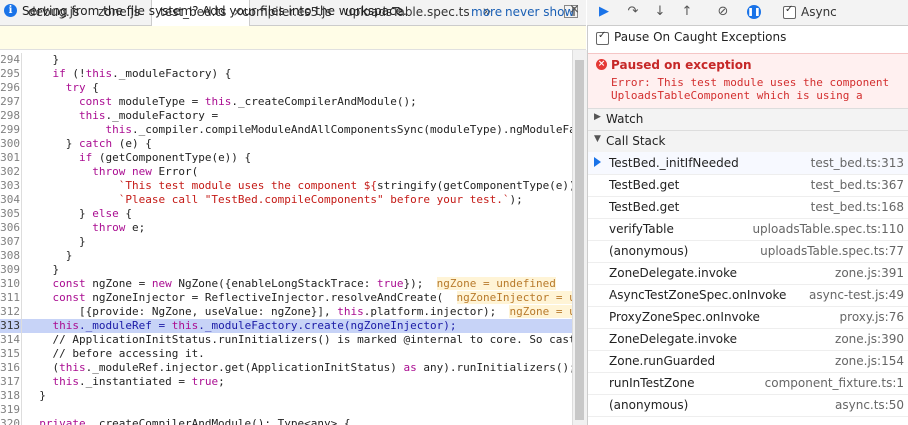  I want to click on code-line: 301 if (getComponentType(e)) {, so click(286, 158).